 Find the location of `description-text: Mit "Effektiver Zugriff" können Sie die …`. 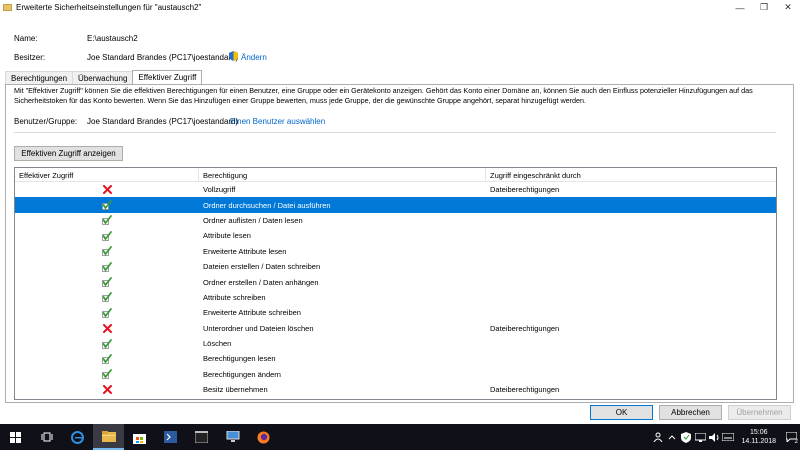

description-text: Mit "Effektiver Zugriff" können Sie die … is located at coordinates (383, 95).